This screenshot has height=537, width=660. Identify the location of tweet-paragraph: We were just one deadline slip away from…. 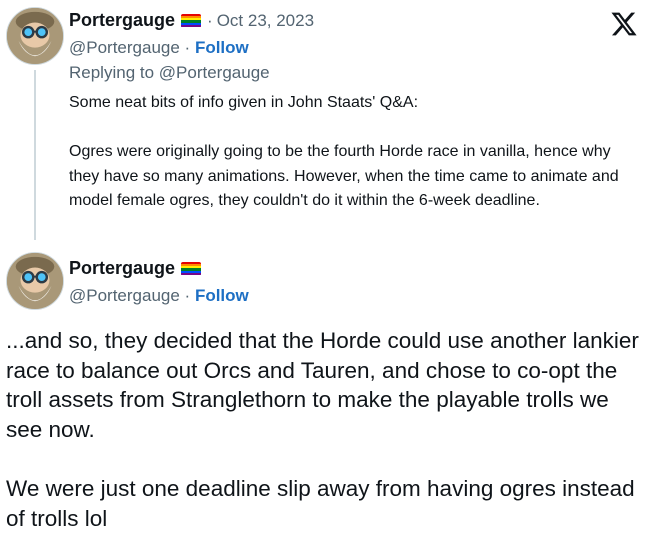
(320, 503).